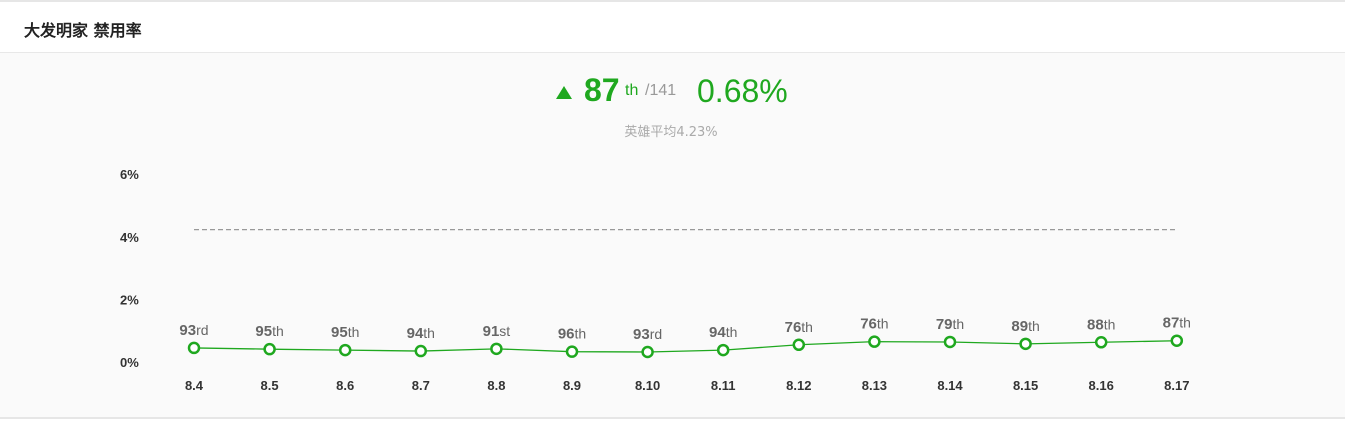 The image size is (1345, 421). I want to click on y-tick-label: 6%, so click(129, 174).